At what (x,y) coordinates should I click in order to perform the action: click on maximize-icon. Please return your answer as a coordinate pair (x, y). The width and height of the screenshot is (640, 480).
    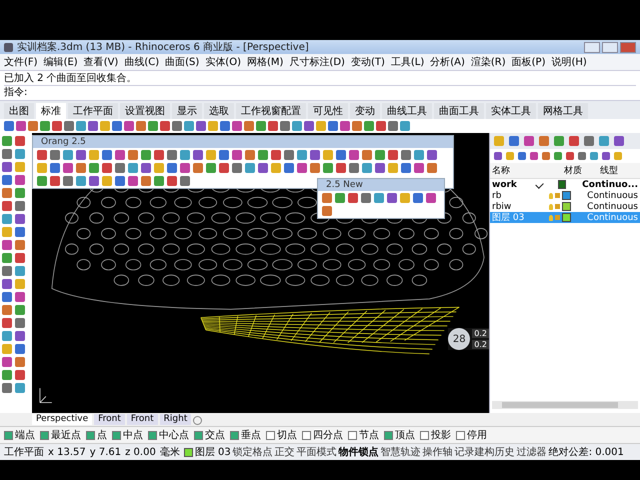
    Looking at the image, I should click on (610, 47).